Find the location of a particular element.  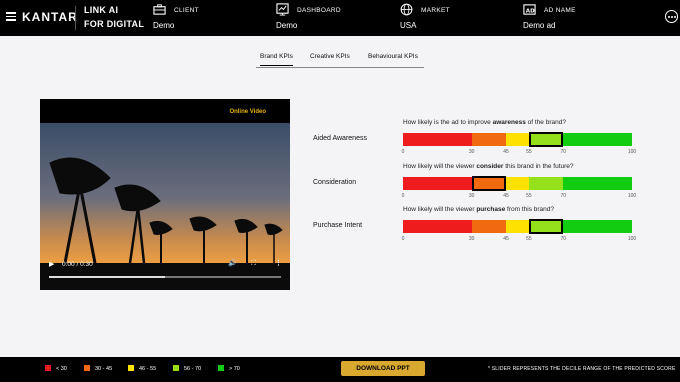

tab-brand-kpis: Brand KPIs is located at coordinates (276, 59).